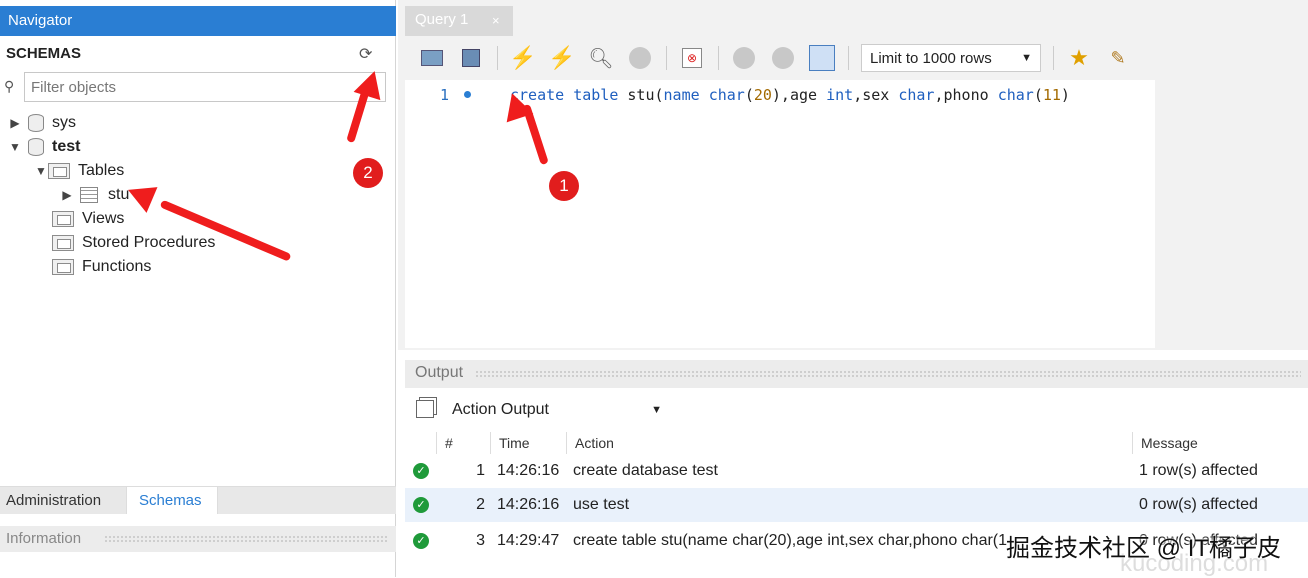 The width and height of the screenshot is (1308, 578). What do you see at coordinates (1220, 444) in the screenshot?
I see `column-header-message: Message` at bounding box center [1220, 444].